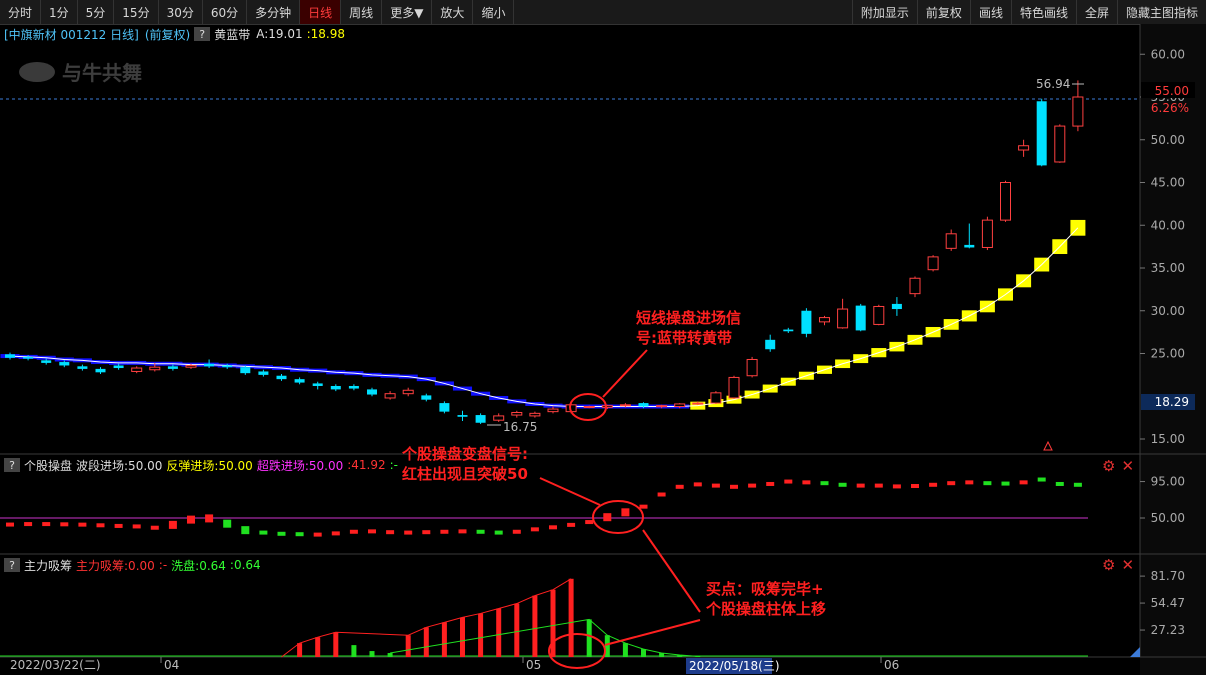 The image size is (1206, 675). Describe the element at coordinates (407, 12) in the screenshot. I see `period-button-9: 更多▼` at that location.